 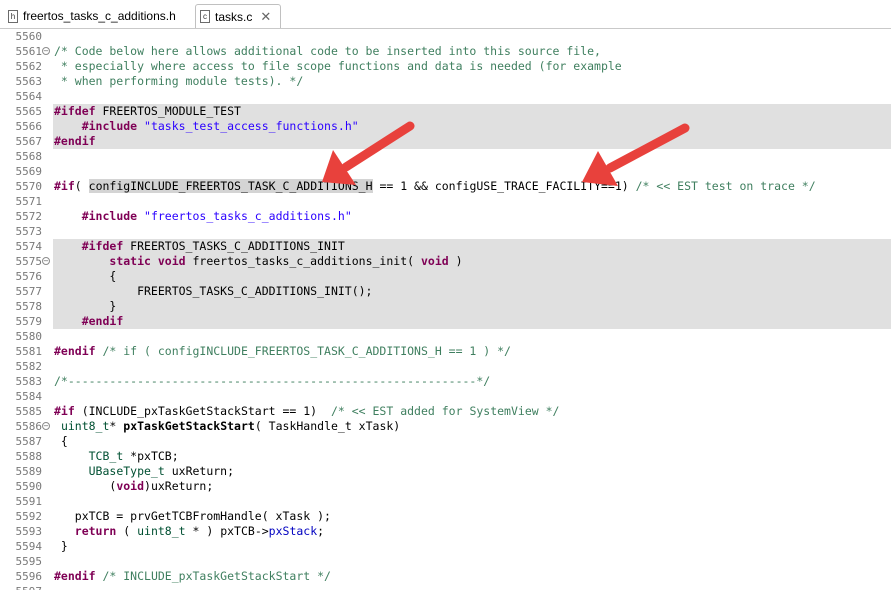 What do you see at coordinates (13, 16) in the screenshot?
I see `header-file-icon: h` at bounding box center [13, 16].